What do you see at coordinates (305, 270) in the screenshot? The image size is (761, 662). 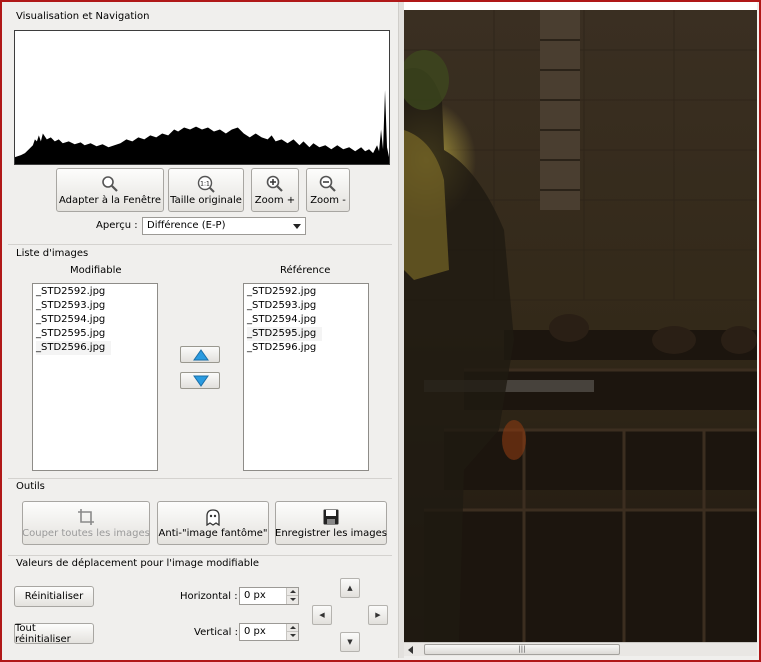 I see `reference-header: Référence` at bounding box center [305, 270].